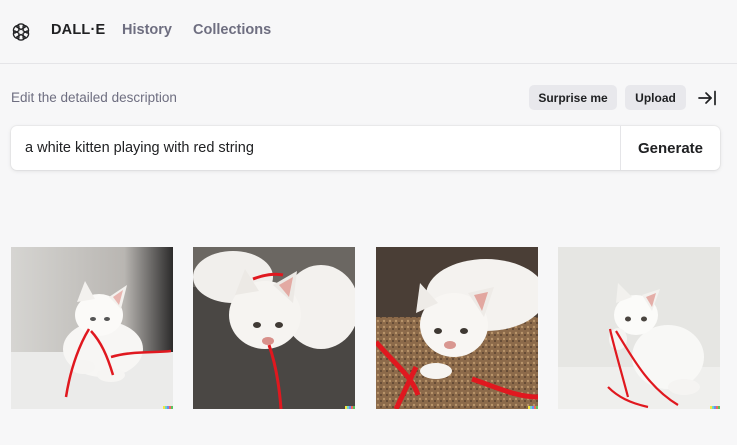 This screenshot has height=445, width=737. Describe the element at coordinates (573, 97) in the screenshot. I see `surprise-me-button: Surprise me` at that location.